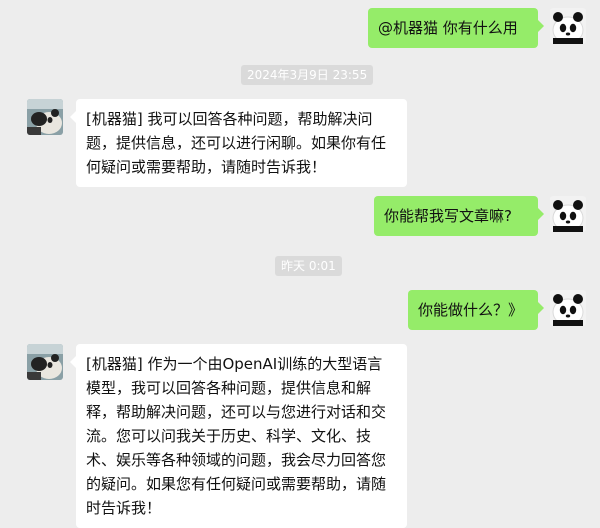  What do you see at coordinates (476, 310) in the screenshot?
I see `message-bubble-sent: 你能做什么？》` at bounding box center [476, 310].